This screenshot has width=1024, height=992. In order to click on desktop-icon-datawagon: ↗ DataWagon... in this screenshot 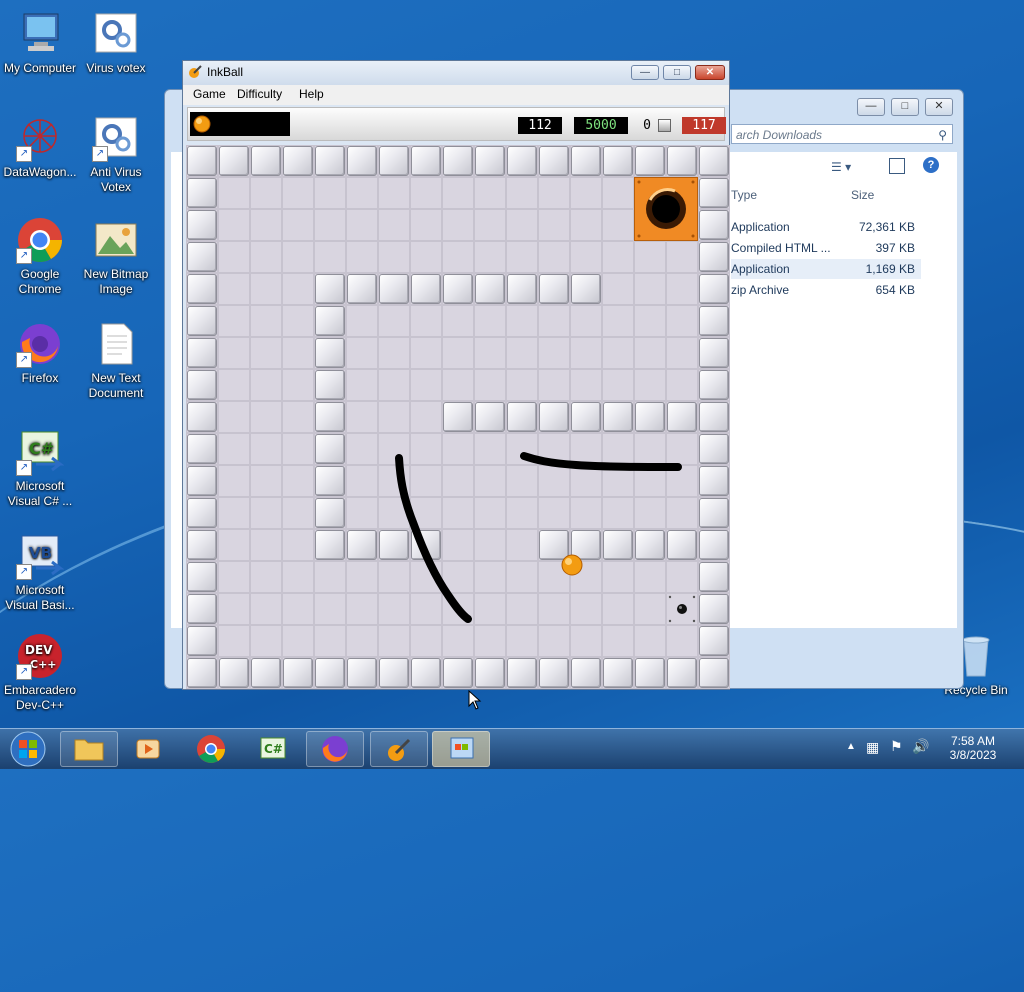, I will do `click(40, 147)`.